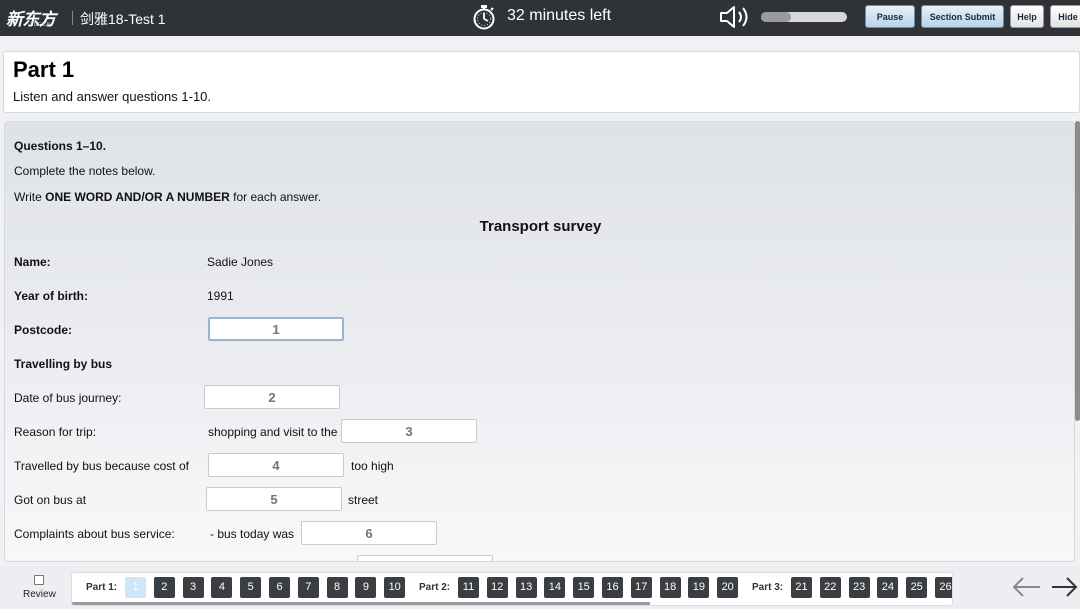 This screenshot has width=1080, height=609. I want to click on part-title: Part 1, so click(44, 69).